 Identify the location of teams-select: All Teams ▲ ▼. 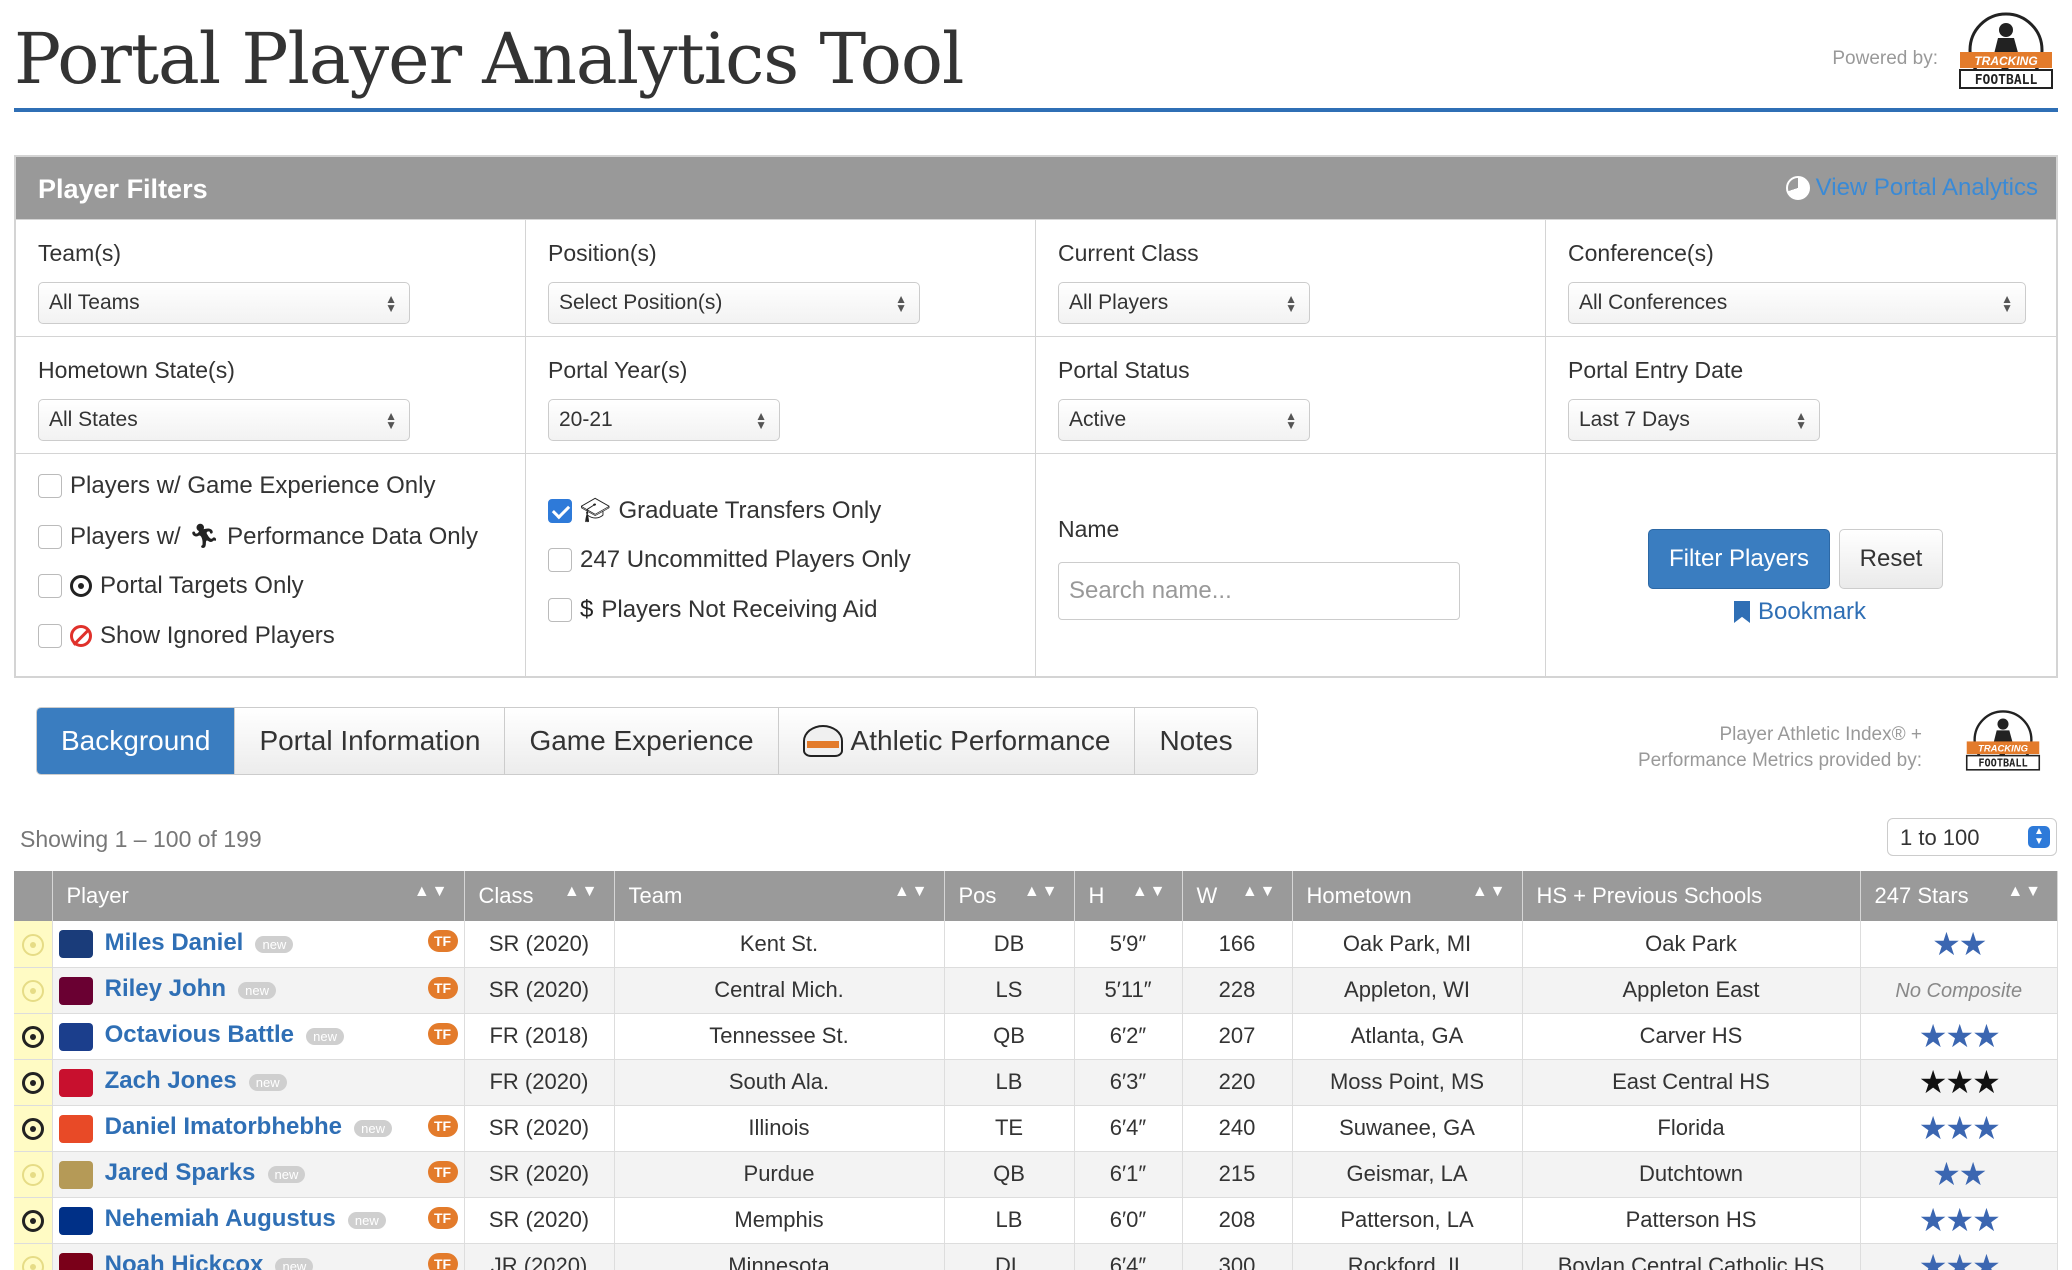
(224, 303).